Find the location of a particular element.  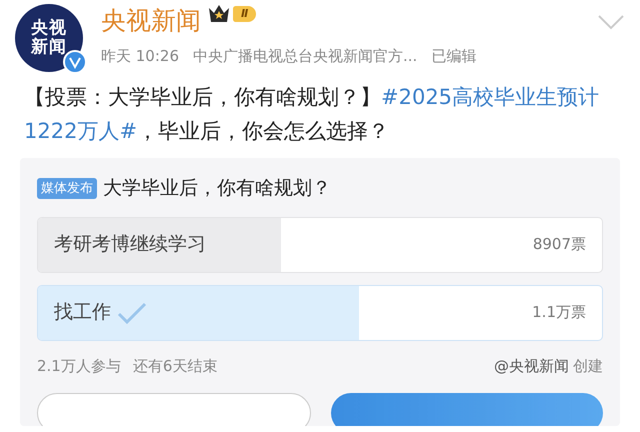

poll-option: 考研考博继续学习 8907票 is located at coordinates (320, 244).